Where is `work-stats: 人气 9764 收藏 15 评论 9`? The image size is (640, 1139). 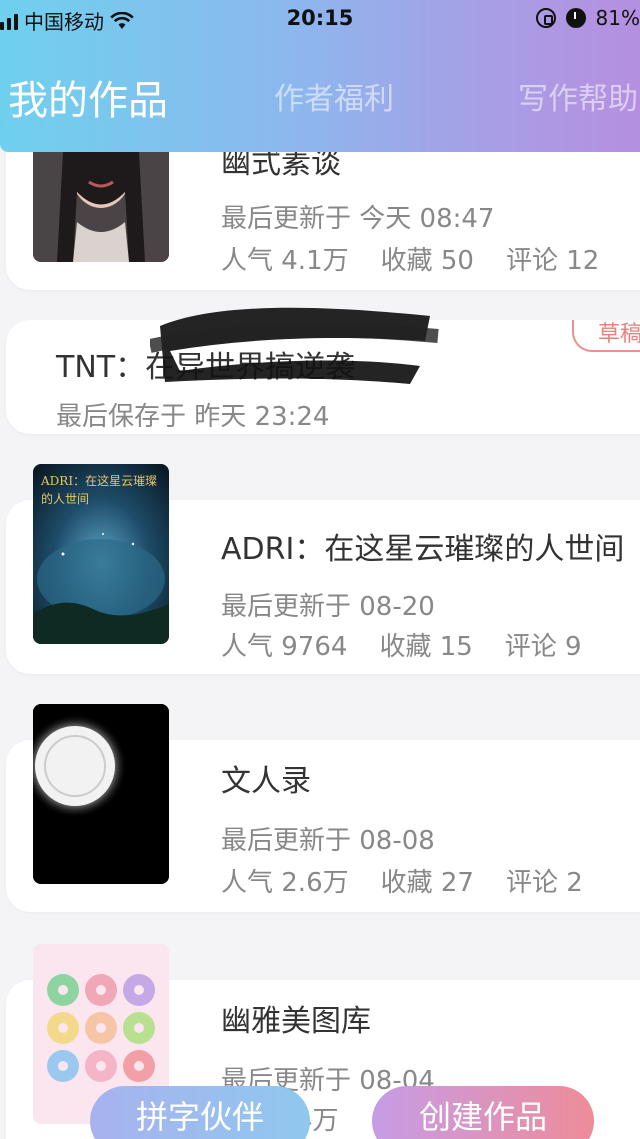
work-stats: 人气 9764 收藏 15 评论 9 is located at coordinates (417, 644).